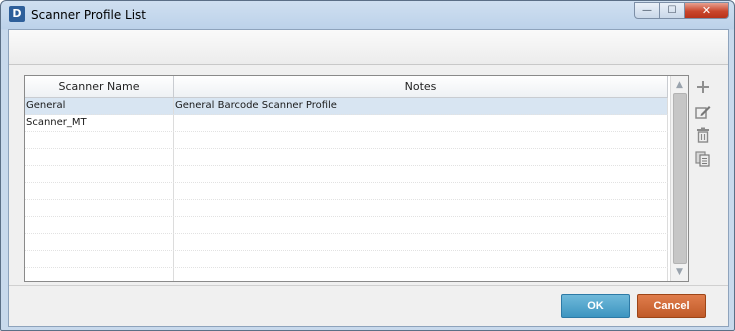  I want to click on maximize-button: ☐, so click(672, 10).